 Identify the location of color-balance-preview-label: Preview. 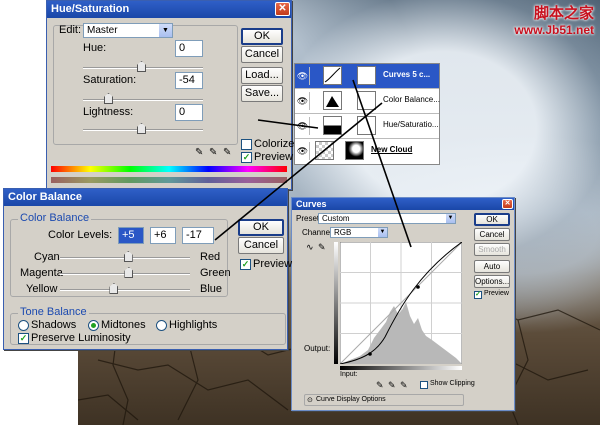
(273, 264).